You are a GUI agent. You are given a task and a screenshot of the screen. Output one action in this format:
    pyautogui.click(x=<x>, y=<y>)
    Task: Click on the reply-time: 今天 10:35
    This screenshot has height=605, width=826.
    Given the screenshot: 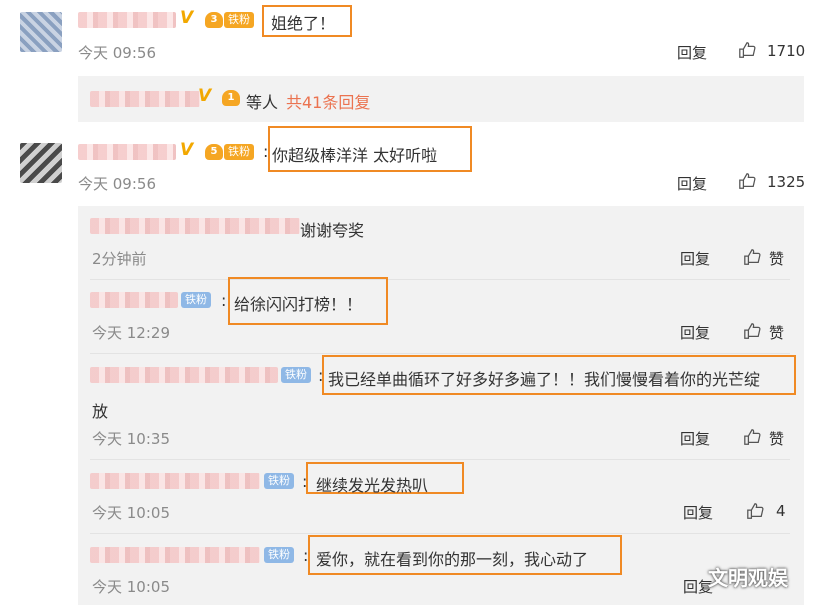 What is the action you would take?
    pyautogui.click(x=131, y=439)
    